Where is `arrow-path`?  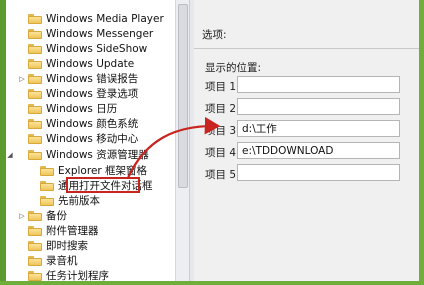 arrow-path is located at coordinates (173, 147).